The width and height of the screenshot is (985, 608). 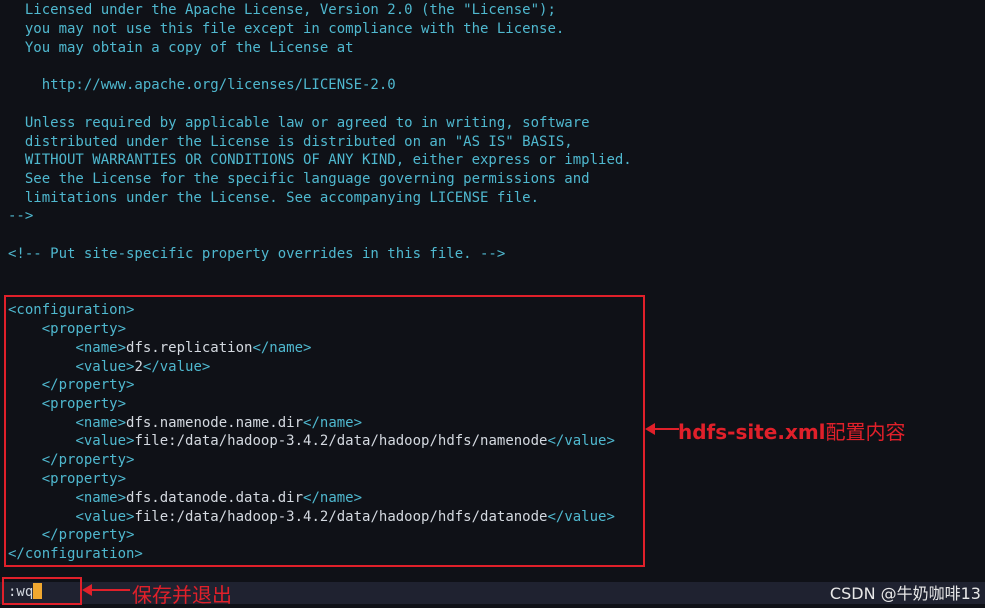 What do you see at coordinates (865, 432) in the screenshot?
I see `config-annotation-desc: 配置内容` at bounding box center [865, 432].